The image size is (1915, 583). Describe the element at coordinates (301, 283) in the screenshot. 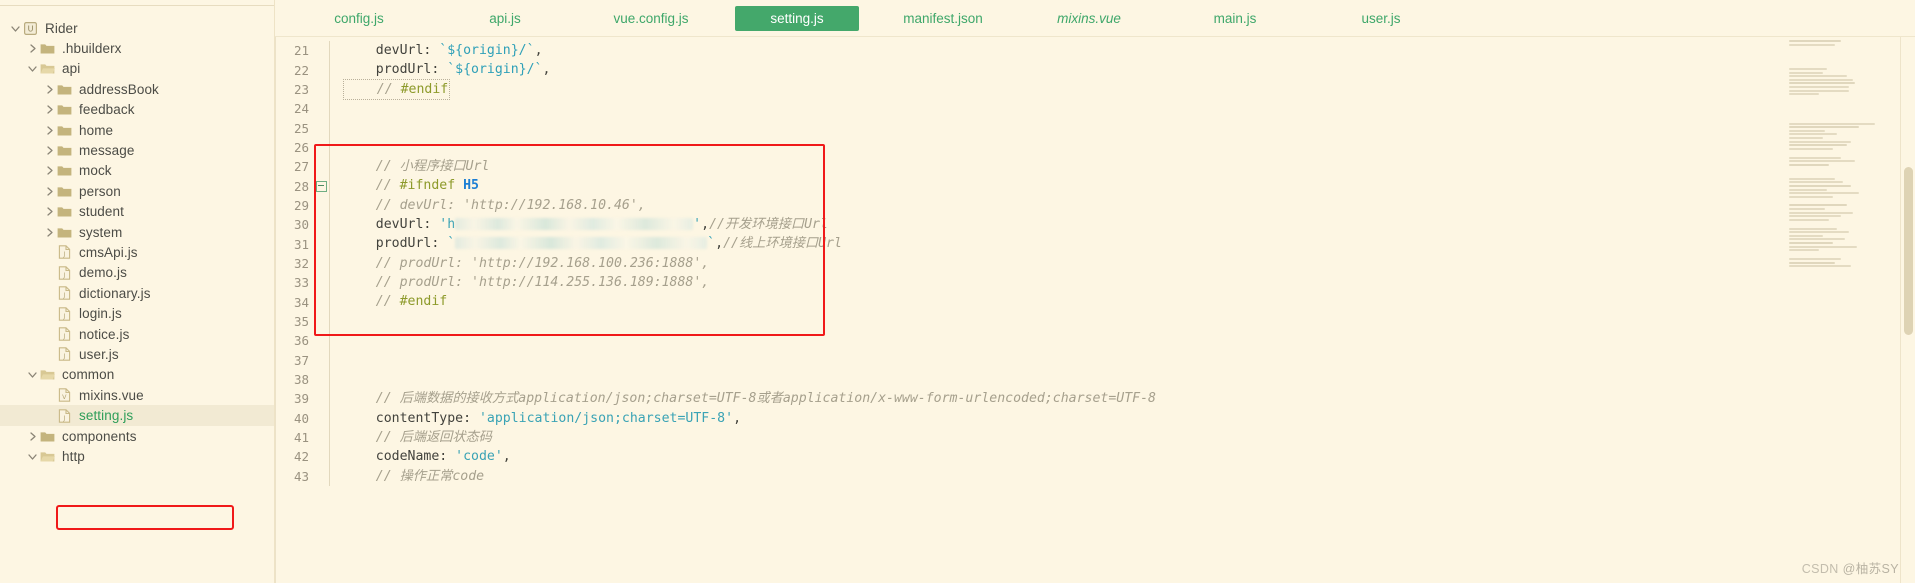

I see `line-number: 33` at that location.